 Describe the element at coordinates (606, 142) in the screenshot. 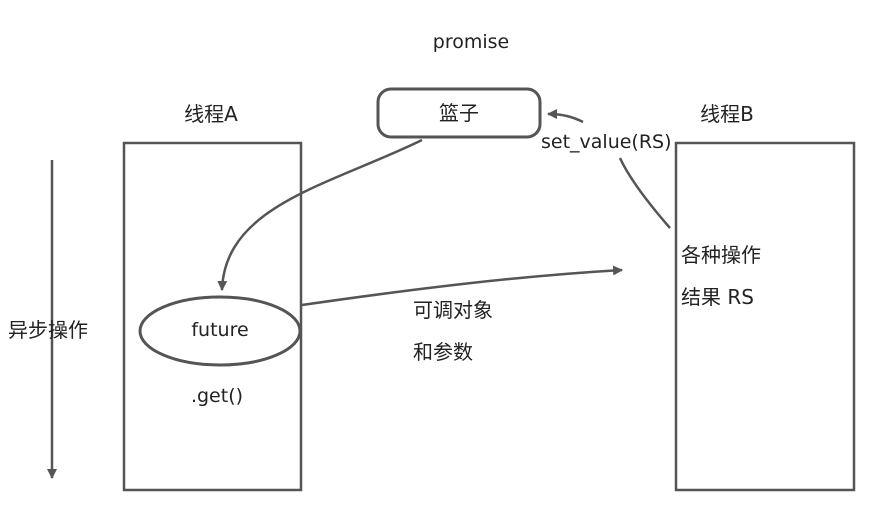

I see `set-value-label: set_value(RS)` at that location.